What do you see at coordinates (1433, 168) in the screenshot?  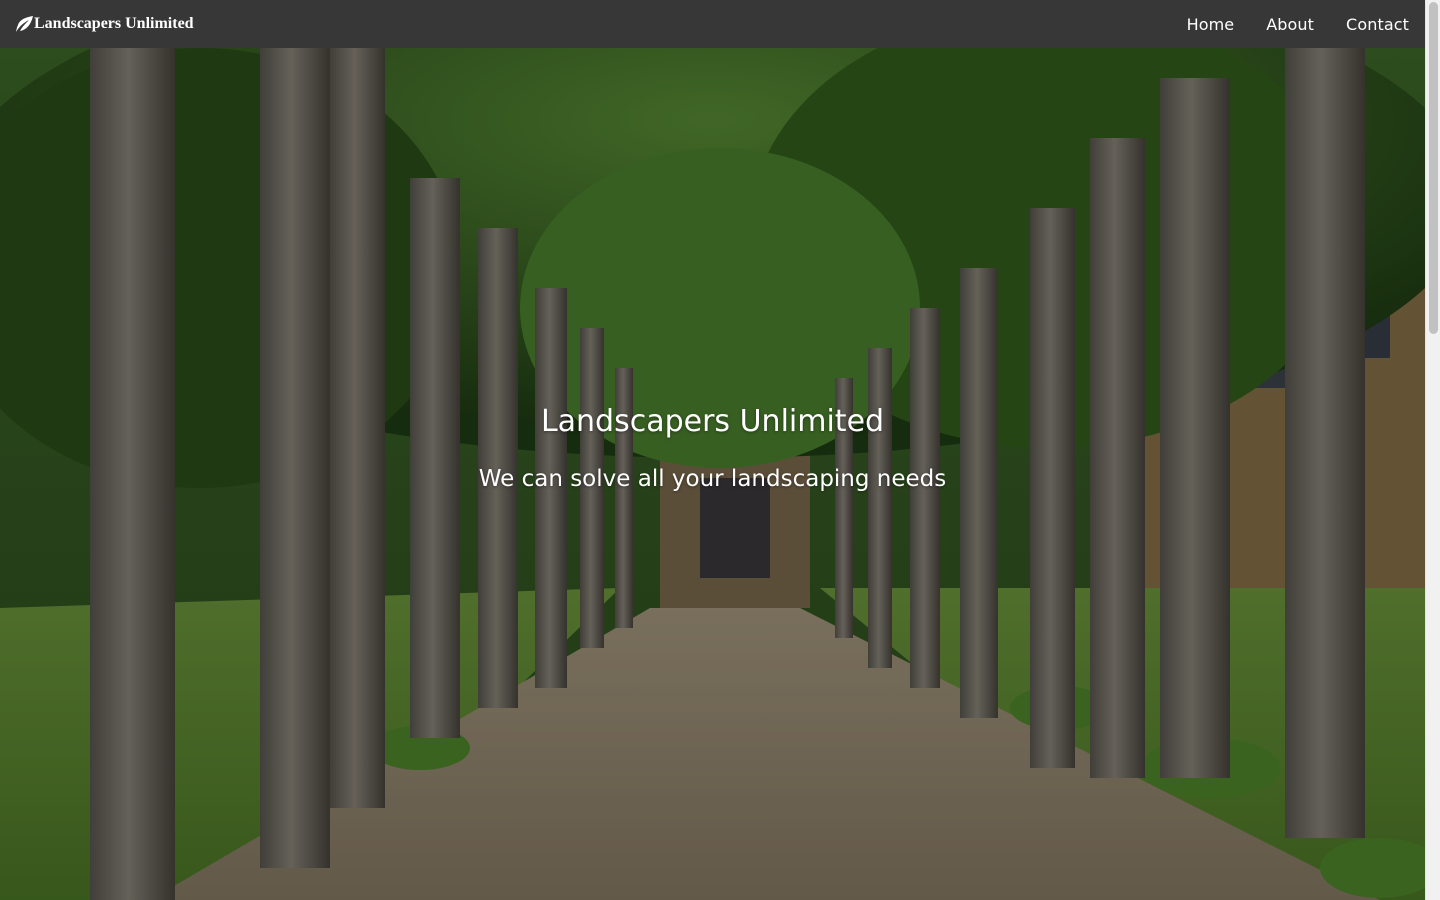 I see `scrollbar-thumb` at bounding box center [1433, 168].